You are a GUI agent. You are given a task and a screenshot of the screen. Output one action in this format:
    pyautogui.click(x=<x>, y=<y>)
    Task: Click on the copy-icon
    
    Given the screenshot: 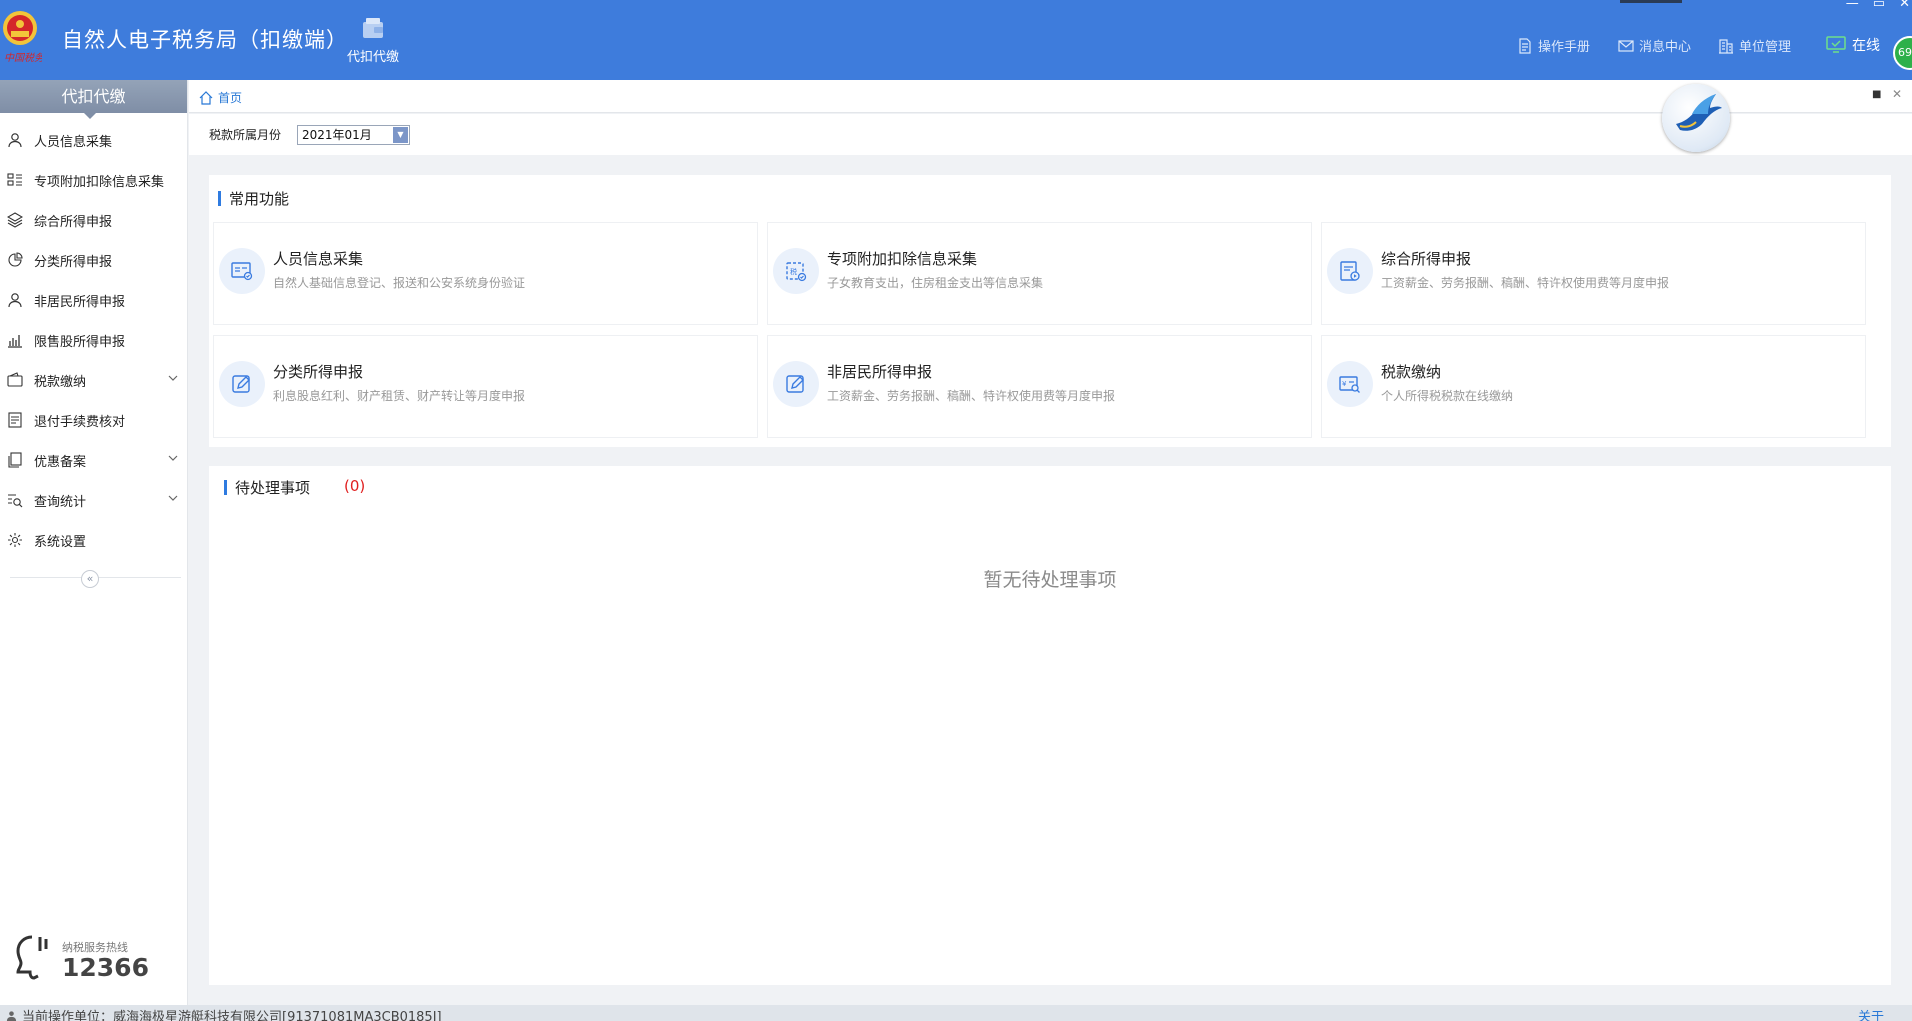 What is the action you would take?
    pyautogui.click(x=15, y=460)
    